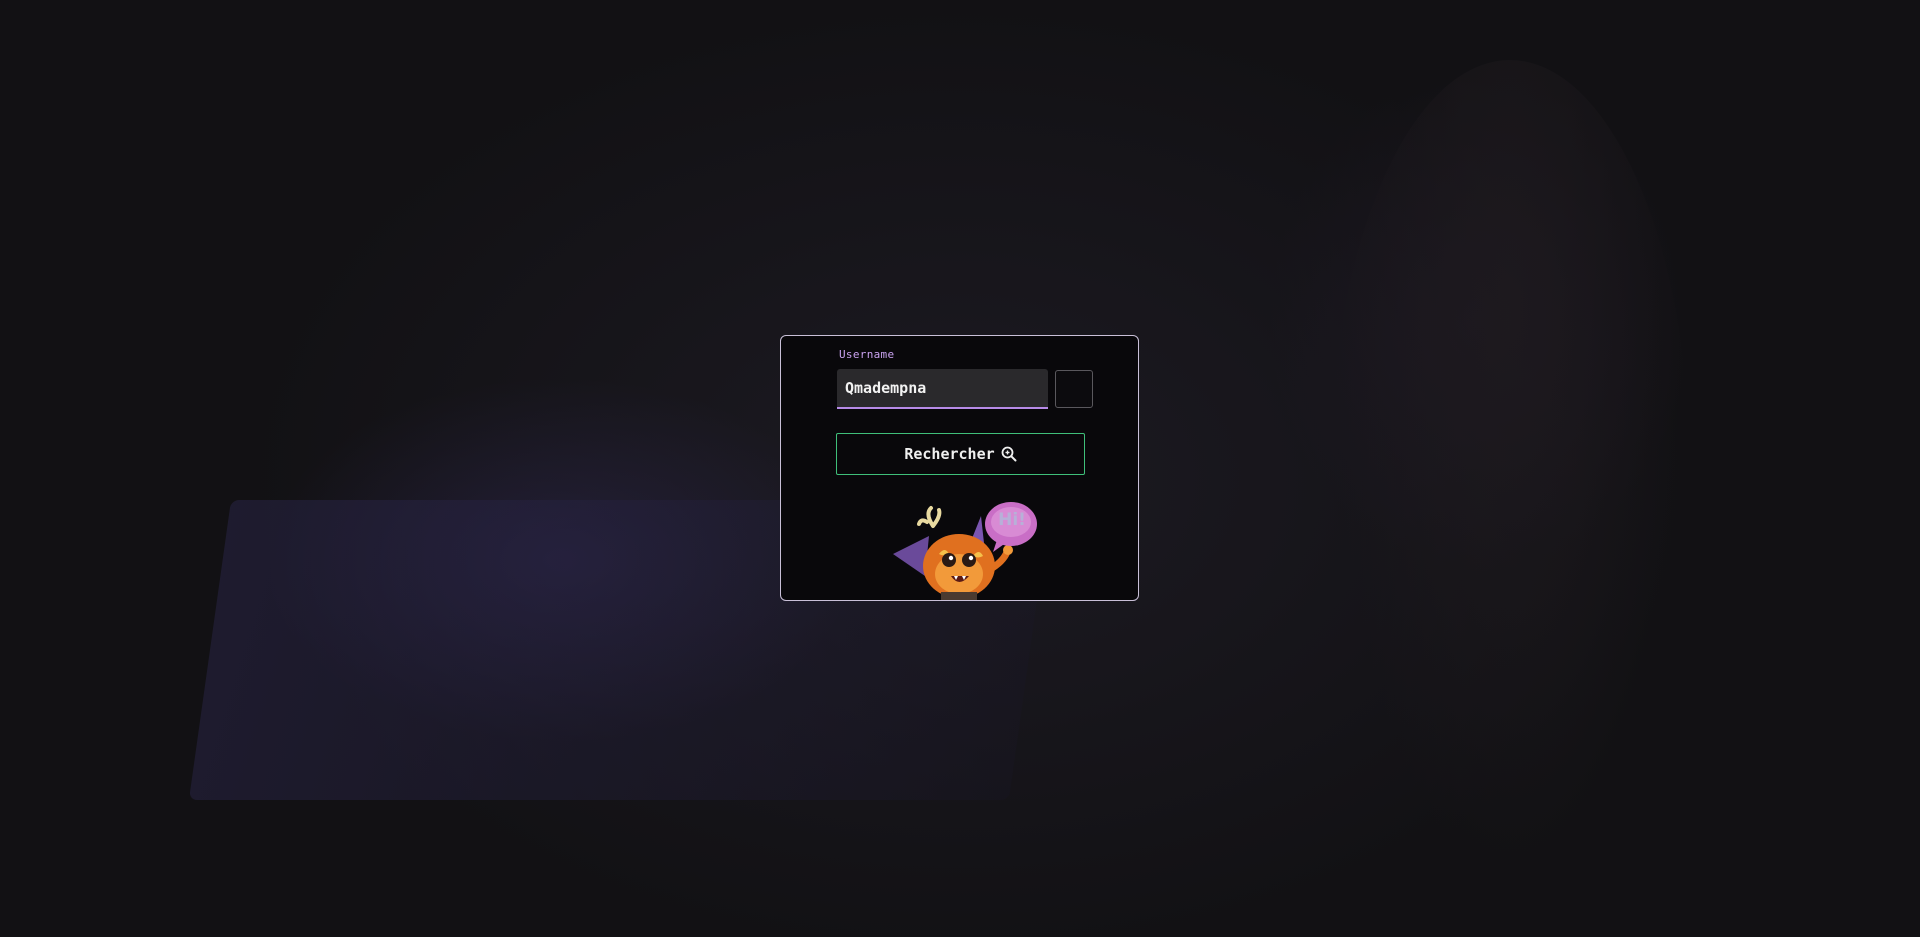 This screenshot has height=937, width=1920. Describe the element at coordinates (1074, 389) in the screenshot. I see `secondary-square-button` at that location.